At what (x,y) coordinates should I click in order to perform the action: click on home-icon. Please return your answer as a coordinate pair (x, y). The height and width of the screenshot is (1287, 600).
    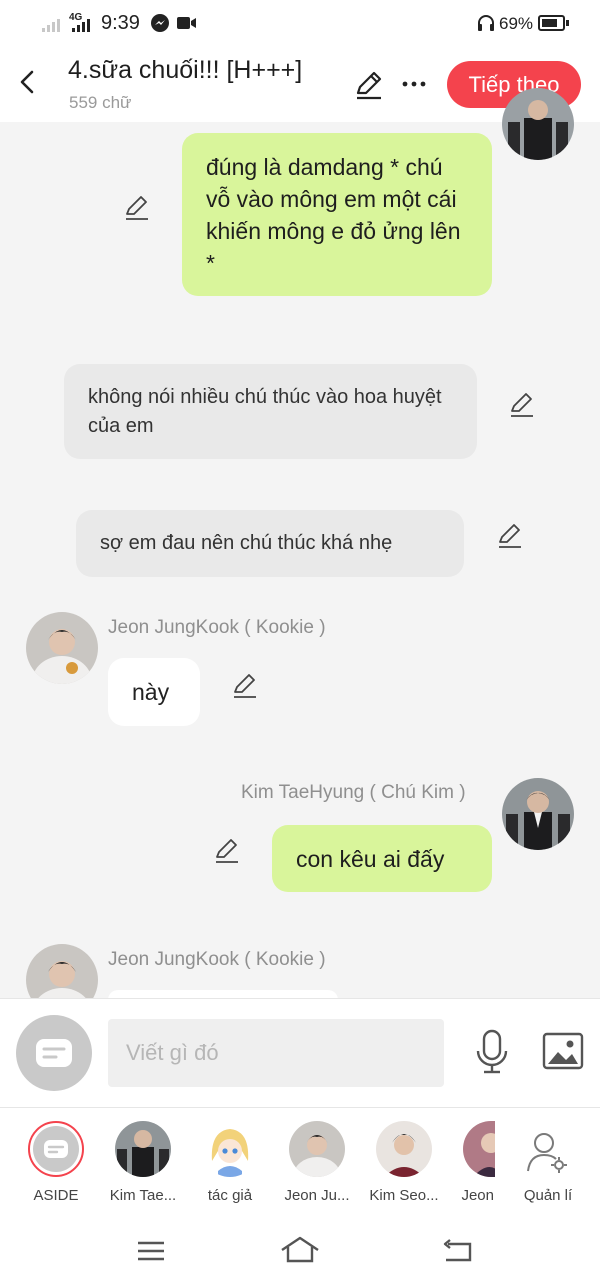
    Looking at the image, I should click on (300, 1249).